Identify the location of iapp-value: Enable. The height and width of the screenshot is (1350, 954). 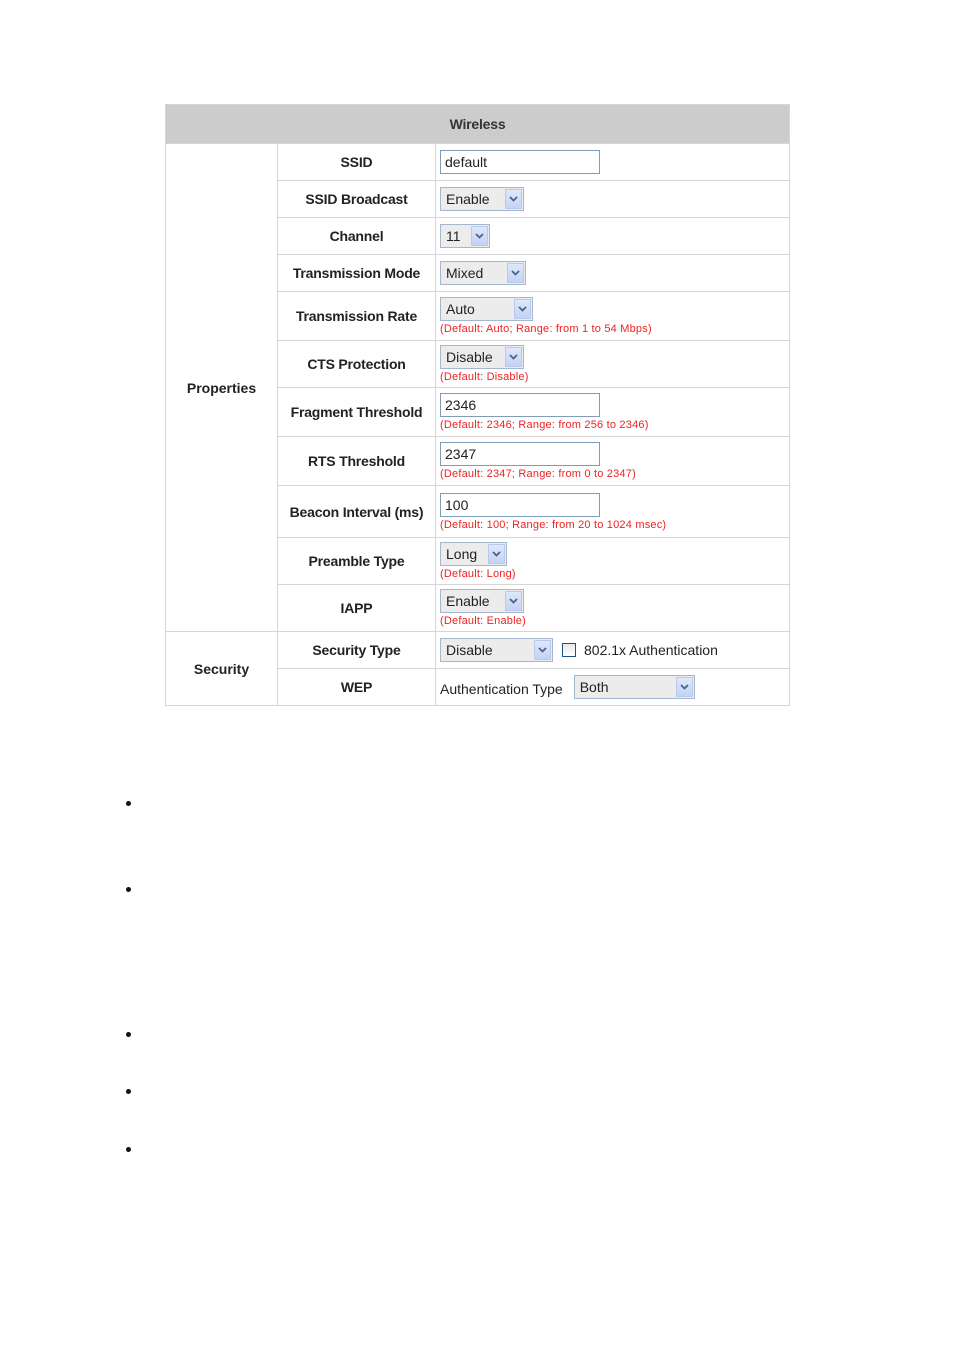
(468, 601).